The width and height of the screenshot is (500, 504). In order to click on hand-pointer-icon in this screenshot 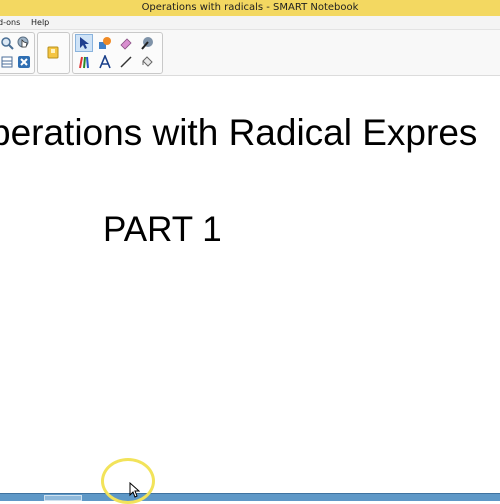, I will do `click(24, 43)`.